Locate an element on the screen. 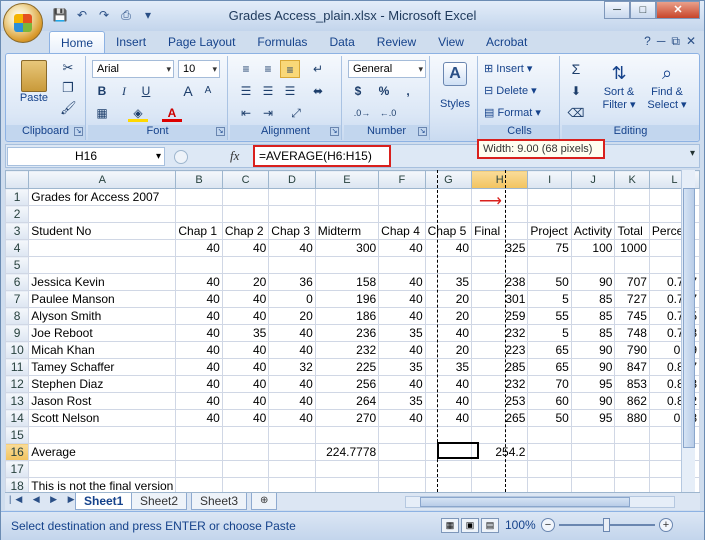 Image resolution: width=705 pixels, height=540 pixels. cell-B10: 40 is located at coordinates (199, 350).